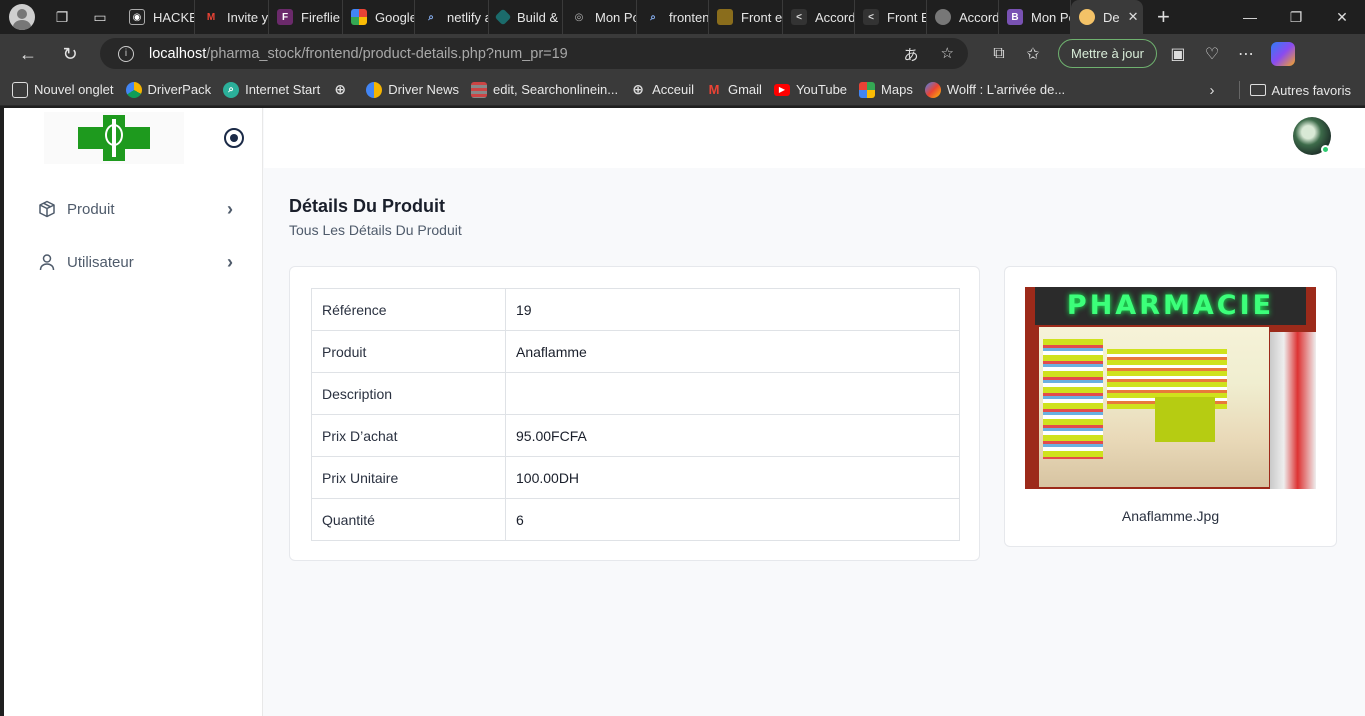 This screenshot has height=716, width=1365. I want to click on product-image: PHARMACIE, so click(1170, 388).